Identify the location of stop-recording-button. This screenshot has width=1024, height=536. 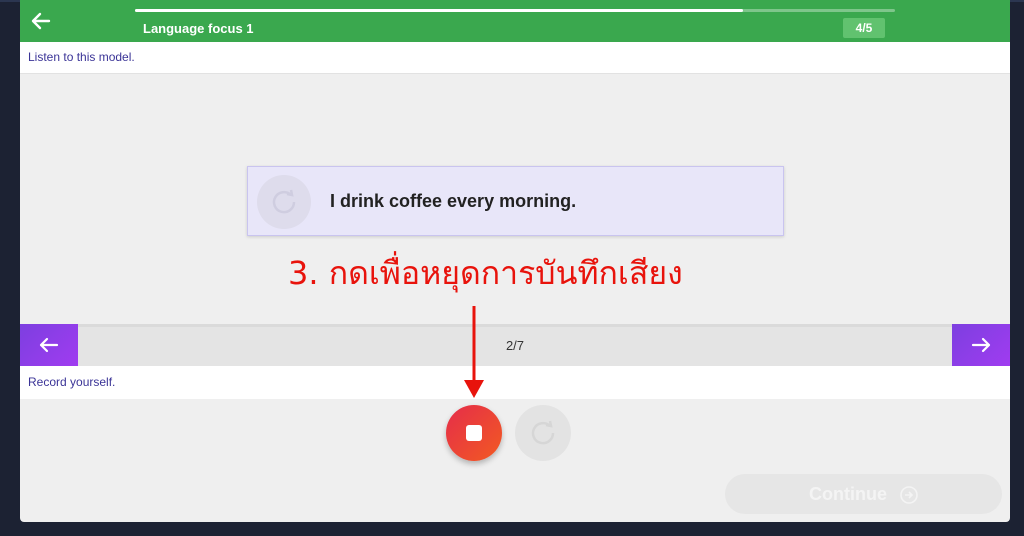
(474, 433).